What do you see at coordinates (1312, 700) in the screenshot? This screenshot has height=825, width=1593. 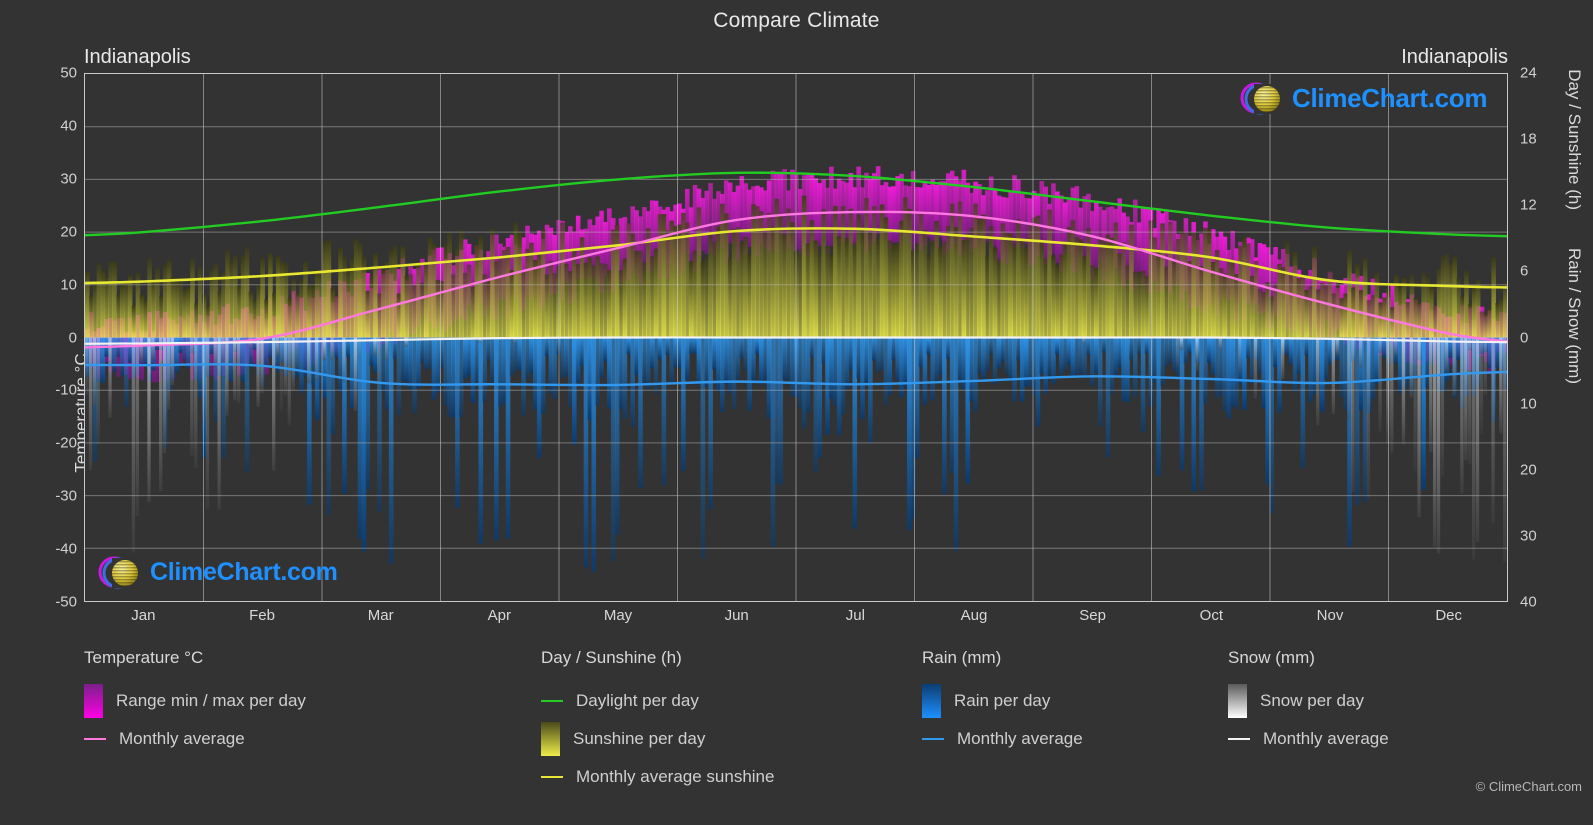 I see `legend-item-label: Snow per day` at bounding box center [1312, 700].